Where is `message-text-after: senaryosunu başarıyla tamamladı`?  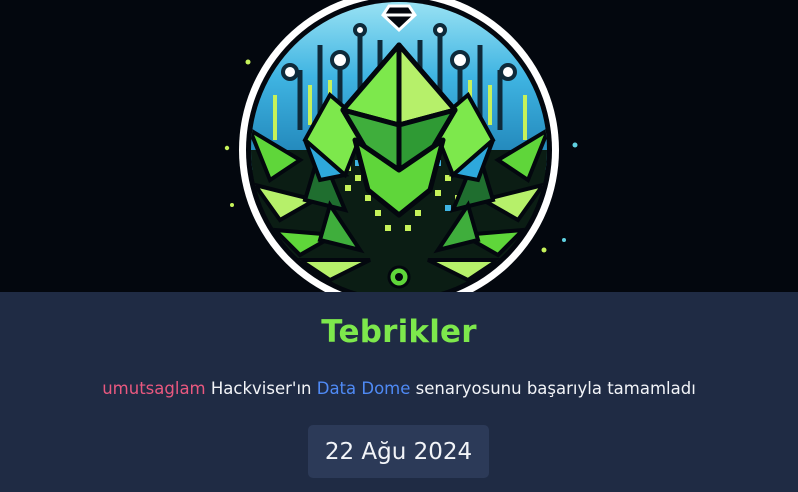
message-text-after: senaryosunu başarıyla tamamladı is located at coordinates (553, 388).